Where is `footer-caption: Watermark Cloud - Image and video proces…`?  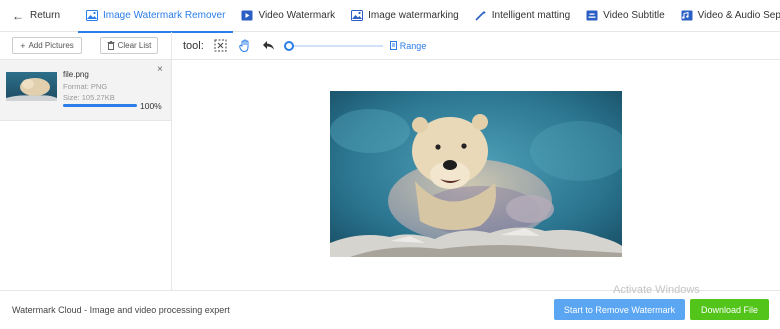 footer-caption: Watermark Cloud - Image and video proces… is located at coordinates (121, 310).